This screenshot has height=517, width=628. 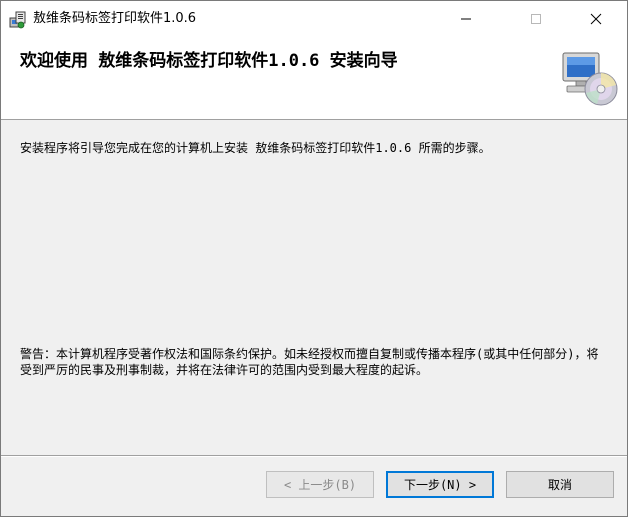 I want to click on close-icon, so click(x=596, y=19).